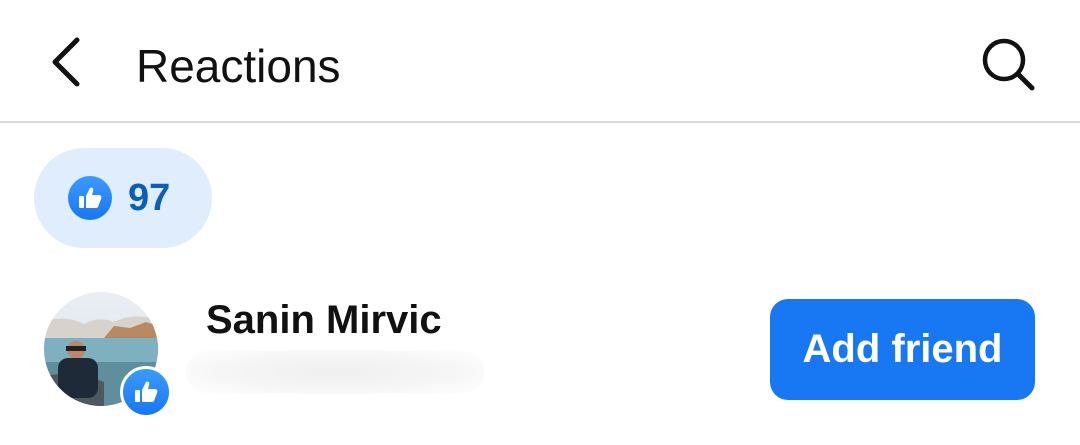  I want to click on reactor-name: Sanin Mirvic, so click(324, 320).